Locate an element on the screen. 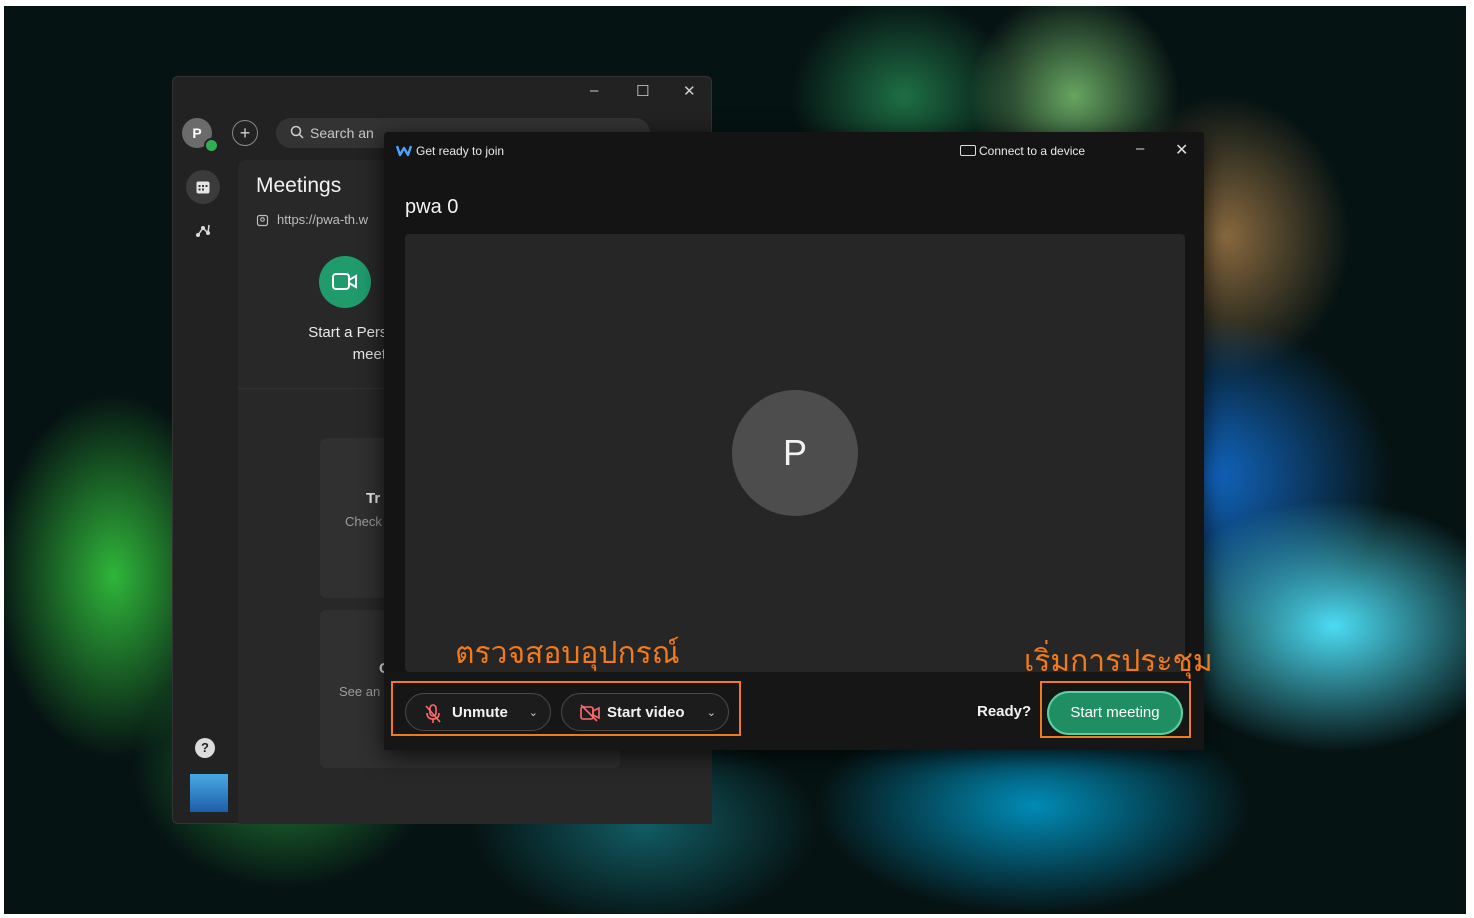 Image resolution: width=1474 pixels, height=918 pixels. connect-to-device-button: Connect to a device is located at coordinates (1022, 151).